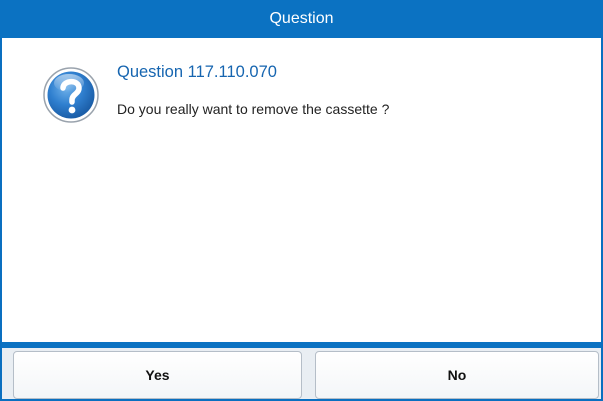 The width and height of the screenshot is (603, 401). Describe the element at coordinates (197, 72) in the screenshot. I see `message-title: Question 117.110.070` at that location.